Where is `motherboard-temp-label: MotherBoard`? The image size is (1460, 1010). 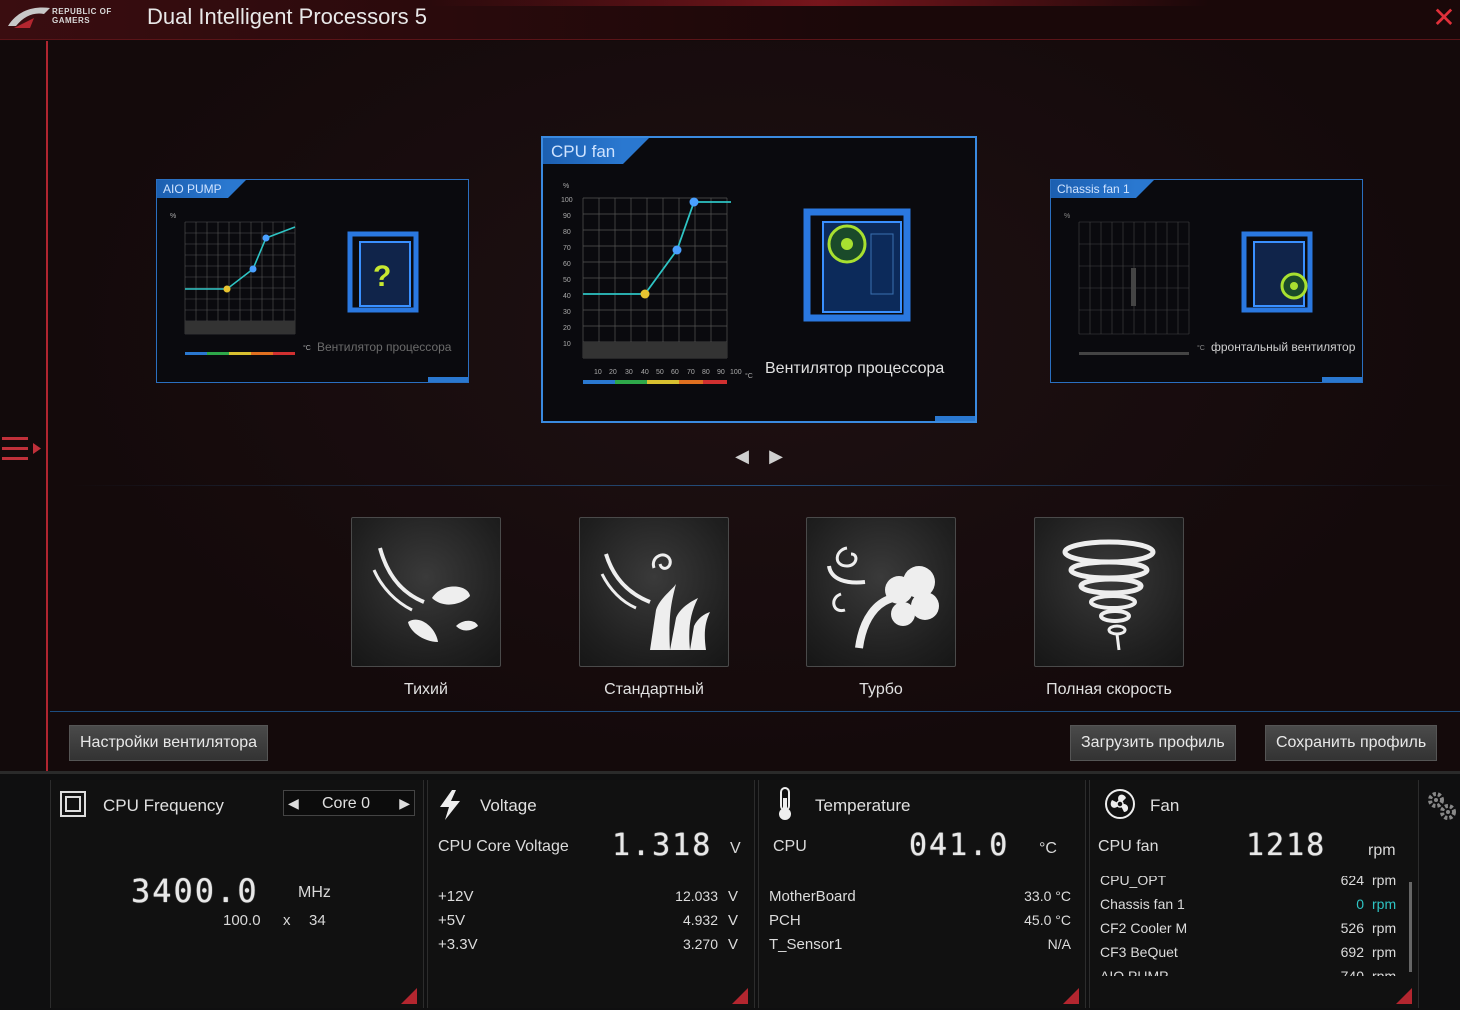
motherboard-temp-label: MotherBoard is located at coordinates (812, 896).